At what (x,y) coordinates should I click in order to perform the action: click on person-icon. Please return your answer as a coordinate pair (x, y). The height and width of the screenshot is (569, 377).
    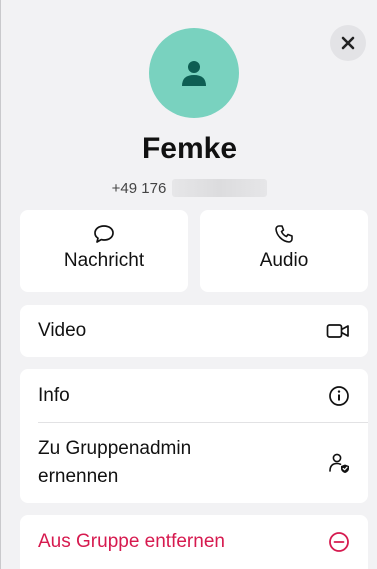
    Looking at the image, I should click on (194, 73).